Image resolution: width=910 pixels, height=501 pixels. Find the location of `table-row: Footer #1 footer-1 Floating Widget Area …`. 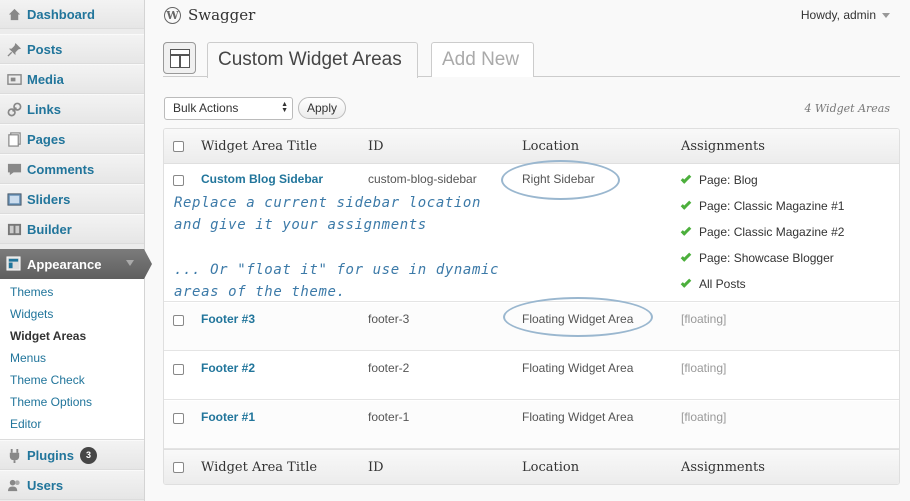

table-row: Footer #1 footer-1 Floating Widget Area … is located at coordinates (531, 425).